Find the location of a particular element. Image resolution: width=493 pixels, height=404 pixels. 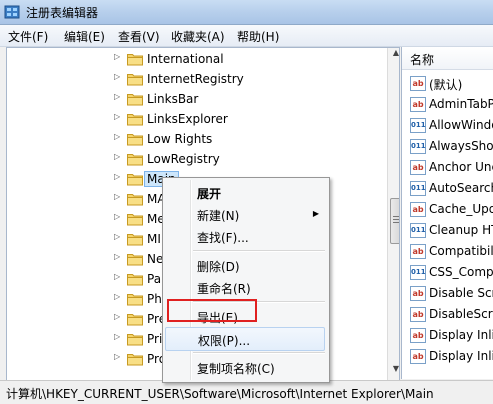

context-menu-item: 新建(N) ▶ is located at coordinates (246, 214).